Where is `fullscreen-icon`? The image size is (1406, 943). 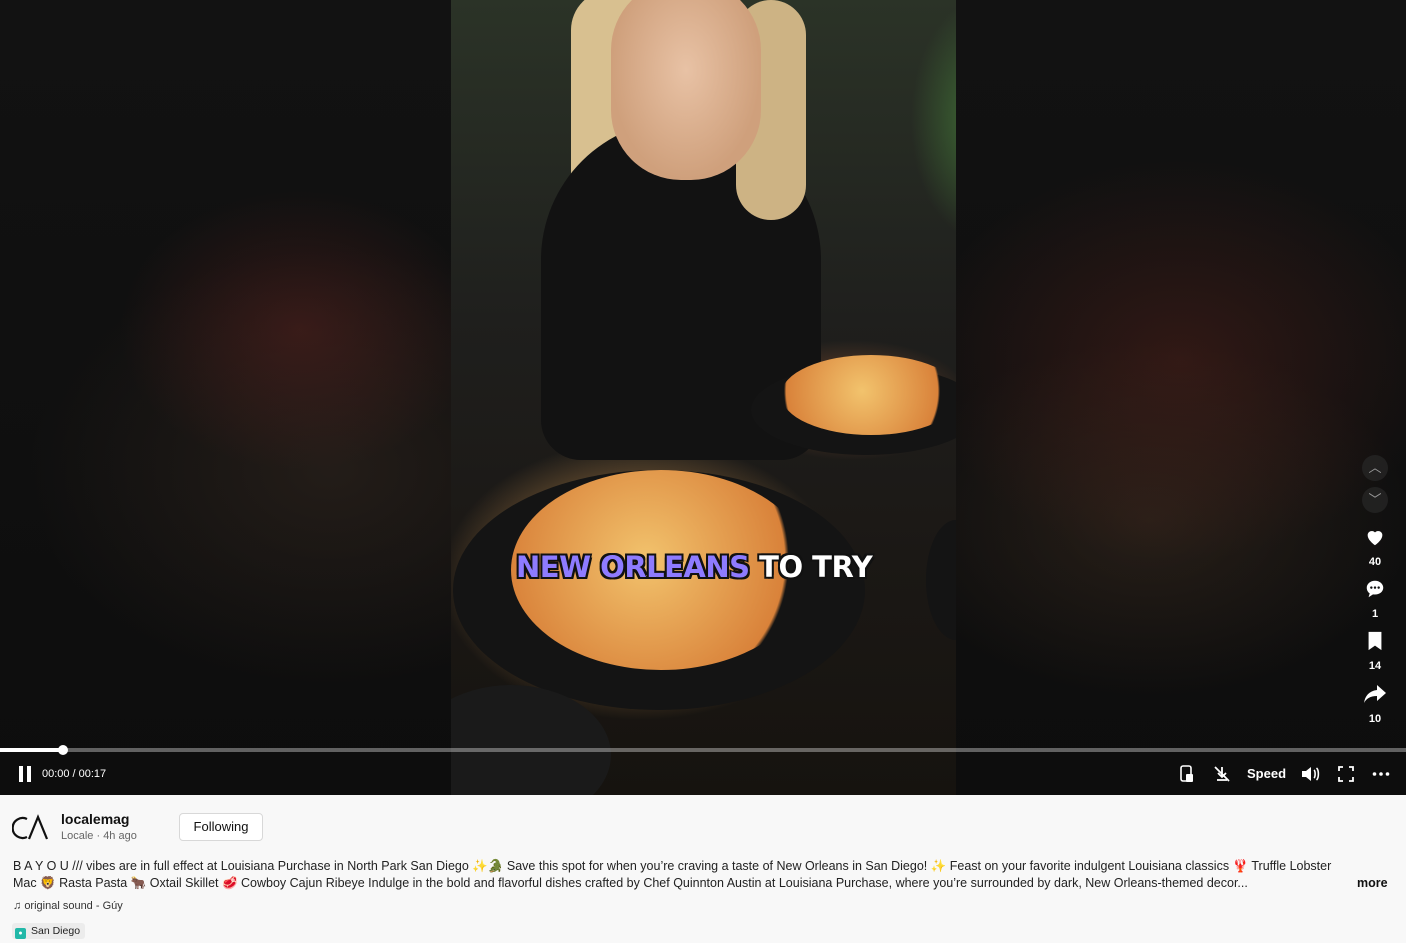 fullscreen-icon is located at coordinates (1346, 775).